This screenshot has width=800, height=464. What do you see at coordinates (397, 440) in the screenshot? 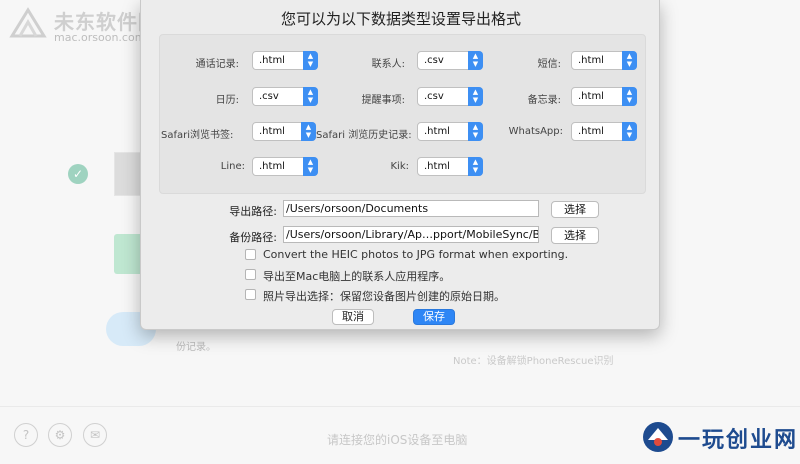
I see `connect-device-prompt: 请连接您的iOS设备至电脑` at bounding box center [397, 440].